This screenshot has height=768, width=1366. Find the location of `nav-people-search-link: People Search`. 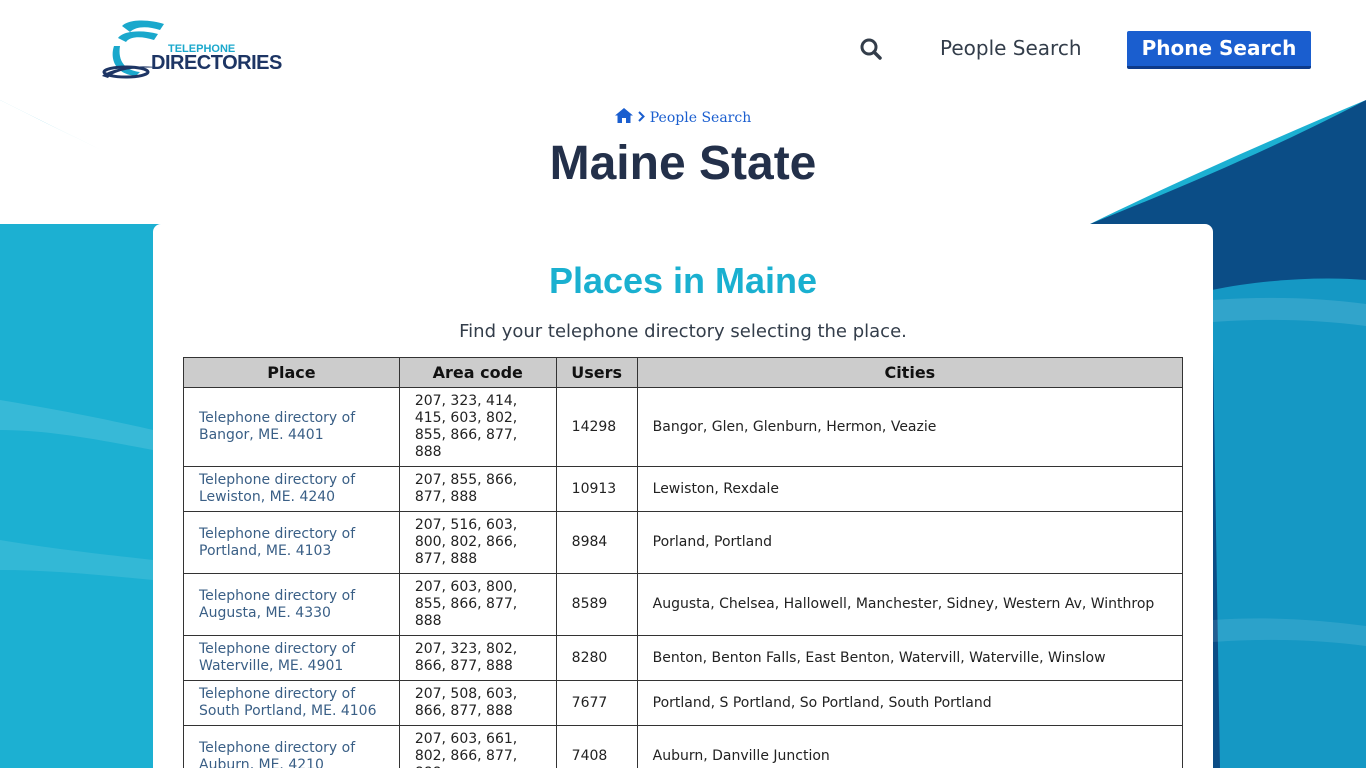

nav-people-search-link: People Search is located at coordinates (1011, 48).